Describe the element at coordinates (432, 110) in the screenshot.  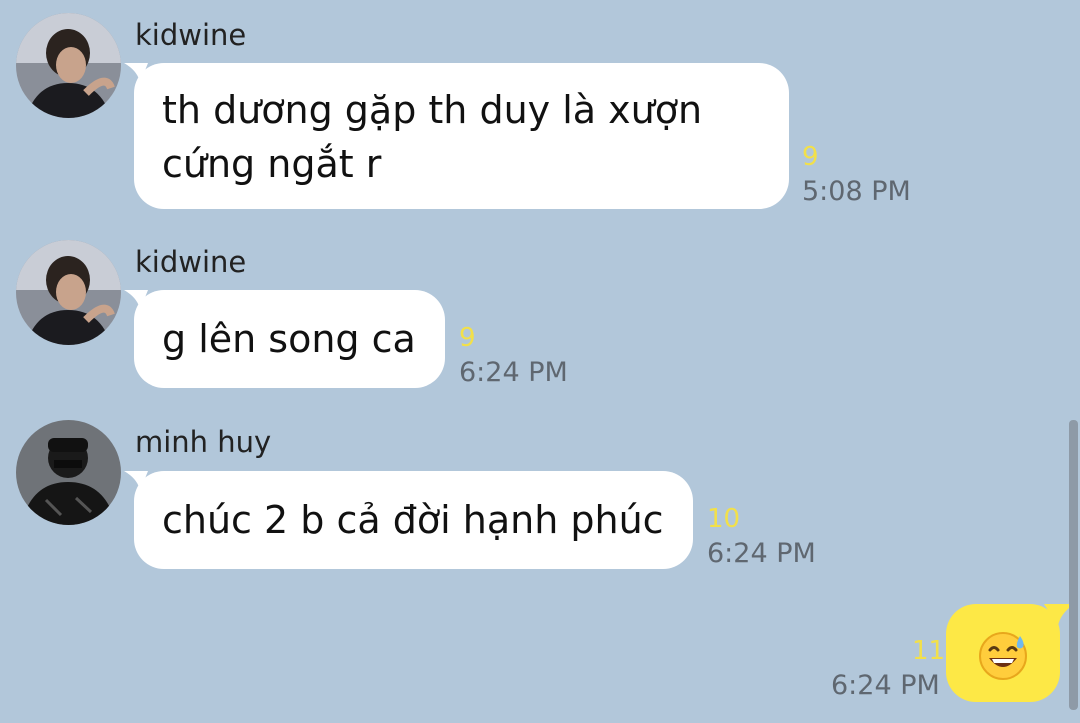
I see `message-text-line: th dương gặp th duy là xượn` at that location.